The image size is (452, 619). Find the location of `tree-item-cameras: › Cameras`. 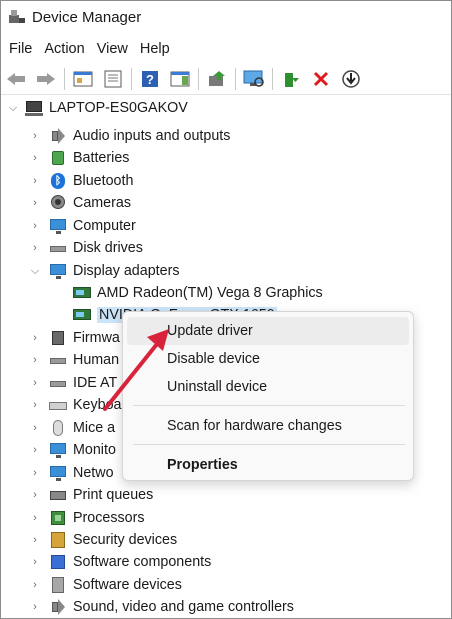

tree-item-cameras: › Cameras is located at coordinates (80, 203).